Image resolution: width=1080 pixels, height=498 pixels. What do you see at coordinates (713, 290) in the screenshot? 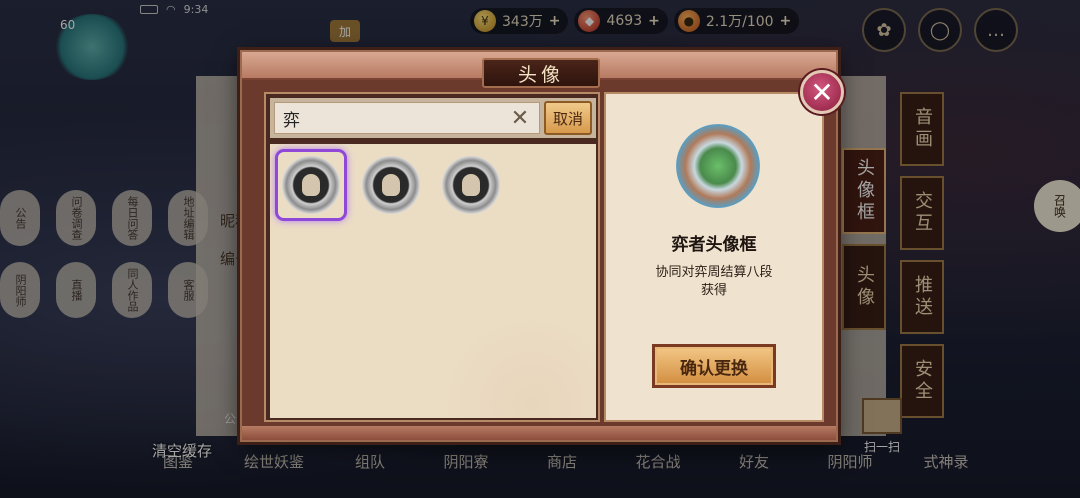
I see `frame-desc-line: 获得` at bounding box center [713, 290].